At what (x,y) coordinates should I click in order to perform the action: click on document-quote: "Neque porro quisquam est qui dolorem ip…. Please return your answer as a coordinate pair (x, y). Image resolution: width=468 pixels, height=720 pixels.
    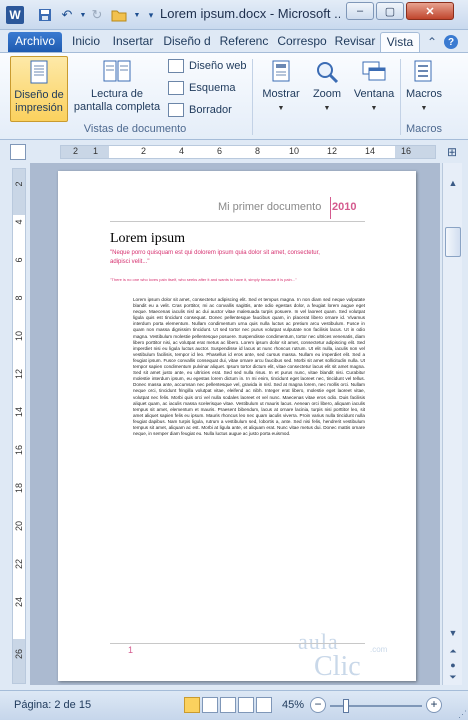
    Looking at the image, I should click on (215, 257).